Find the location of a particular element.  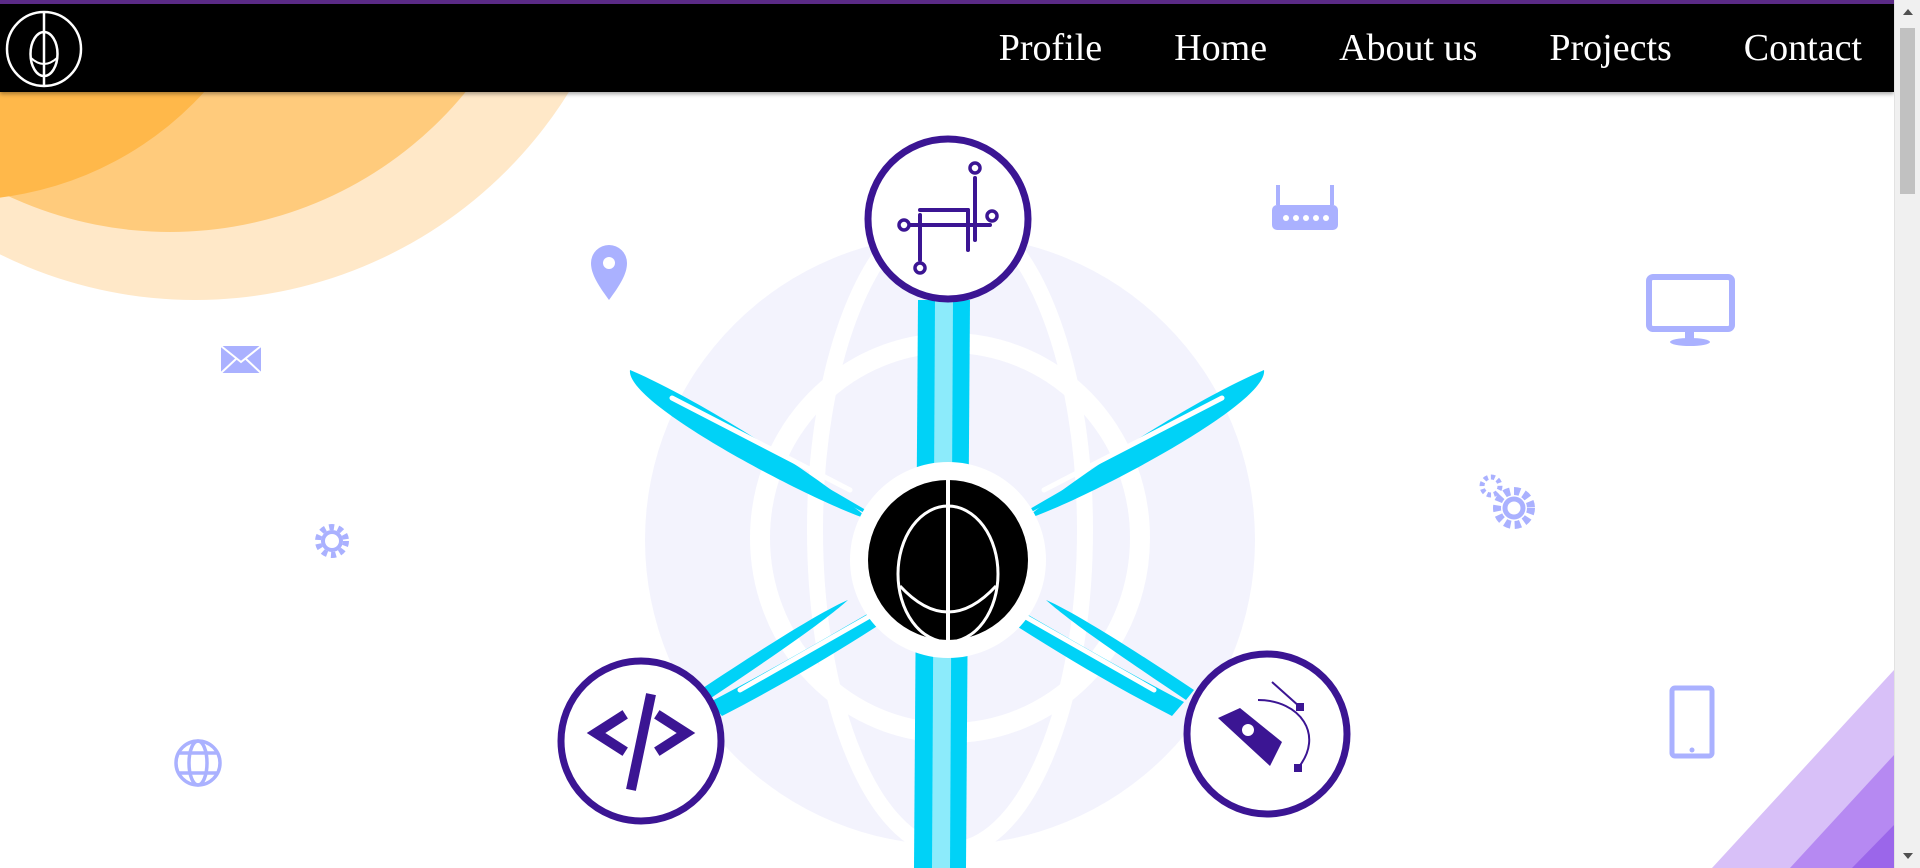

vertical-scrollbar is located at coordinates (1907, 434).